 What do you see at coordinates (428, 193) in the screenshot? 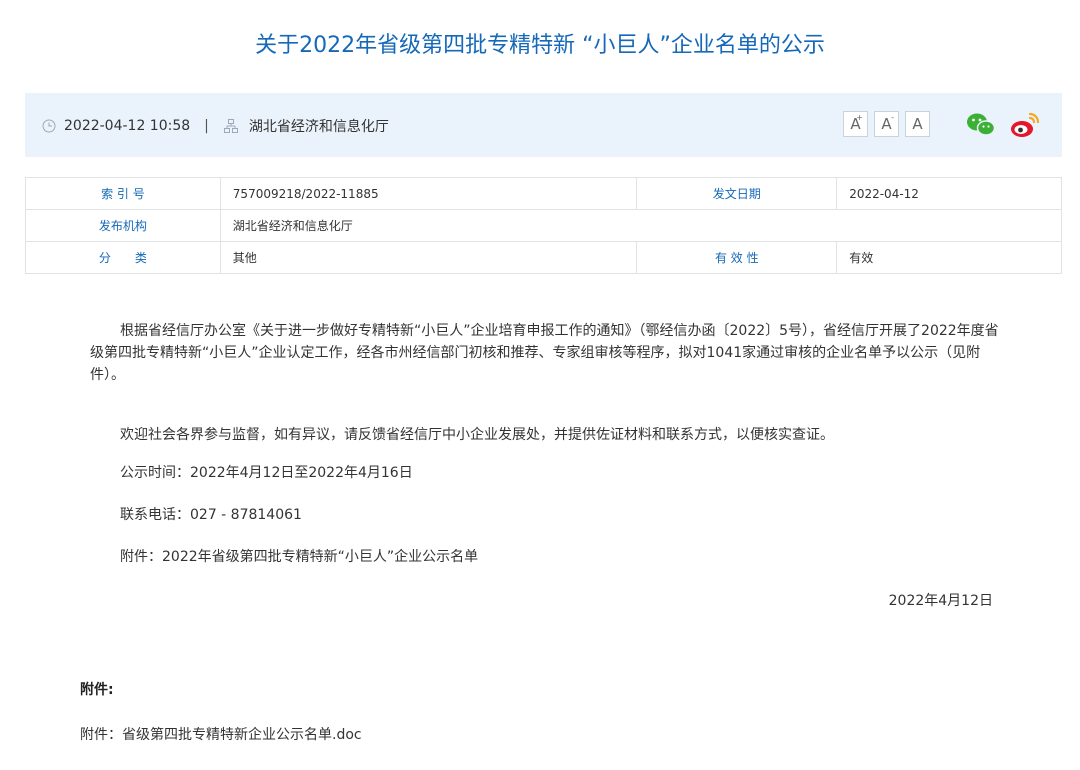
I see `index-number-value: 757009218/2022-11885` at bounding box center [428, 193].